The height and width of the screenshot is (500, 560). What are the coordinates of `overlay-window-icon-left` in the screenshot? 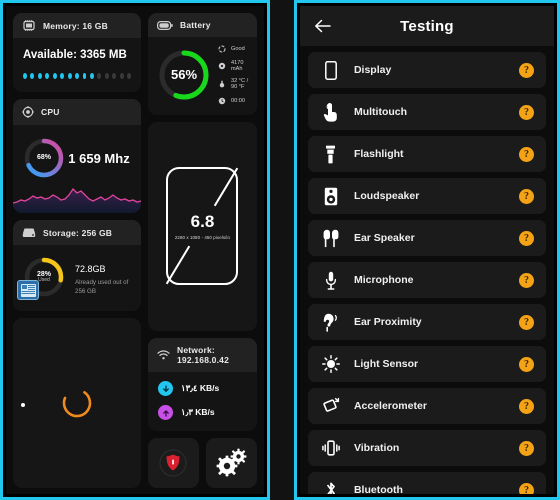 It's located at (28, 290).